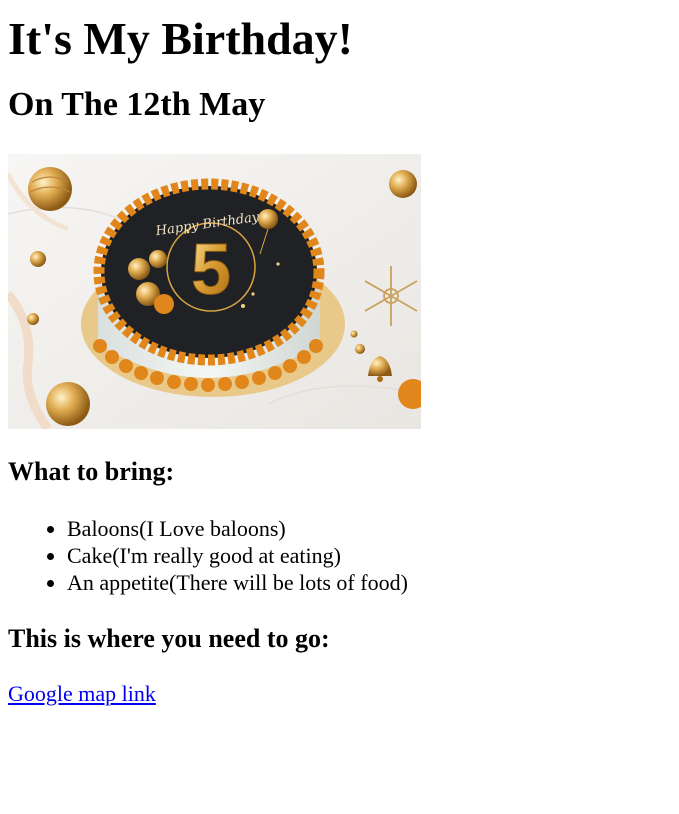  Describe the element at coordinates (369, 528) in the screenshot. I see `list-item: Baloons(I Love baloons)` at that location.